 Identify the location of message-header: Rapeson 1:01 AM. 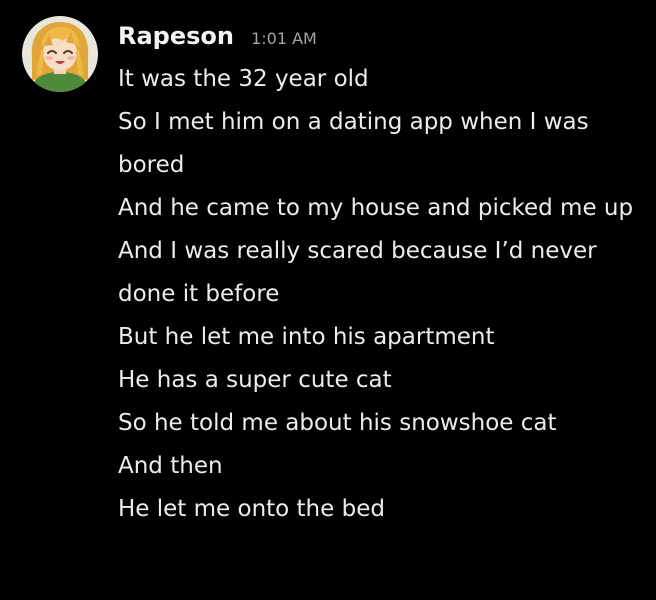
(217, 40).